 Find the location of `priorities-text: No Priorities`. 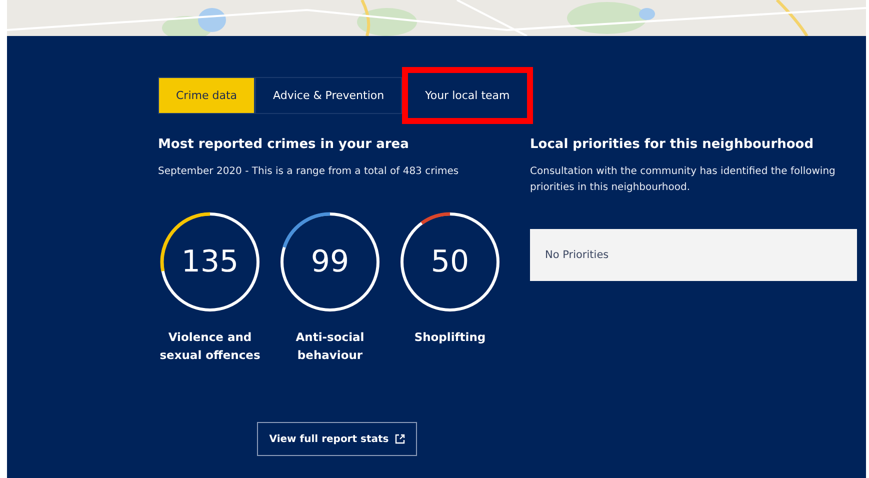

priorities-text: No Priorities is located at coordinates (577, 255).